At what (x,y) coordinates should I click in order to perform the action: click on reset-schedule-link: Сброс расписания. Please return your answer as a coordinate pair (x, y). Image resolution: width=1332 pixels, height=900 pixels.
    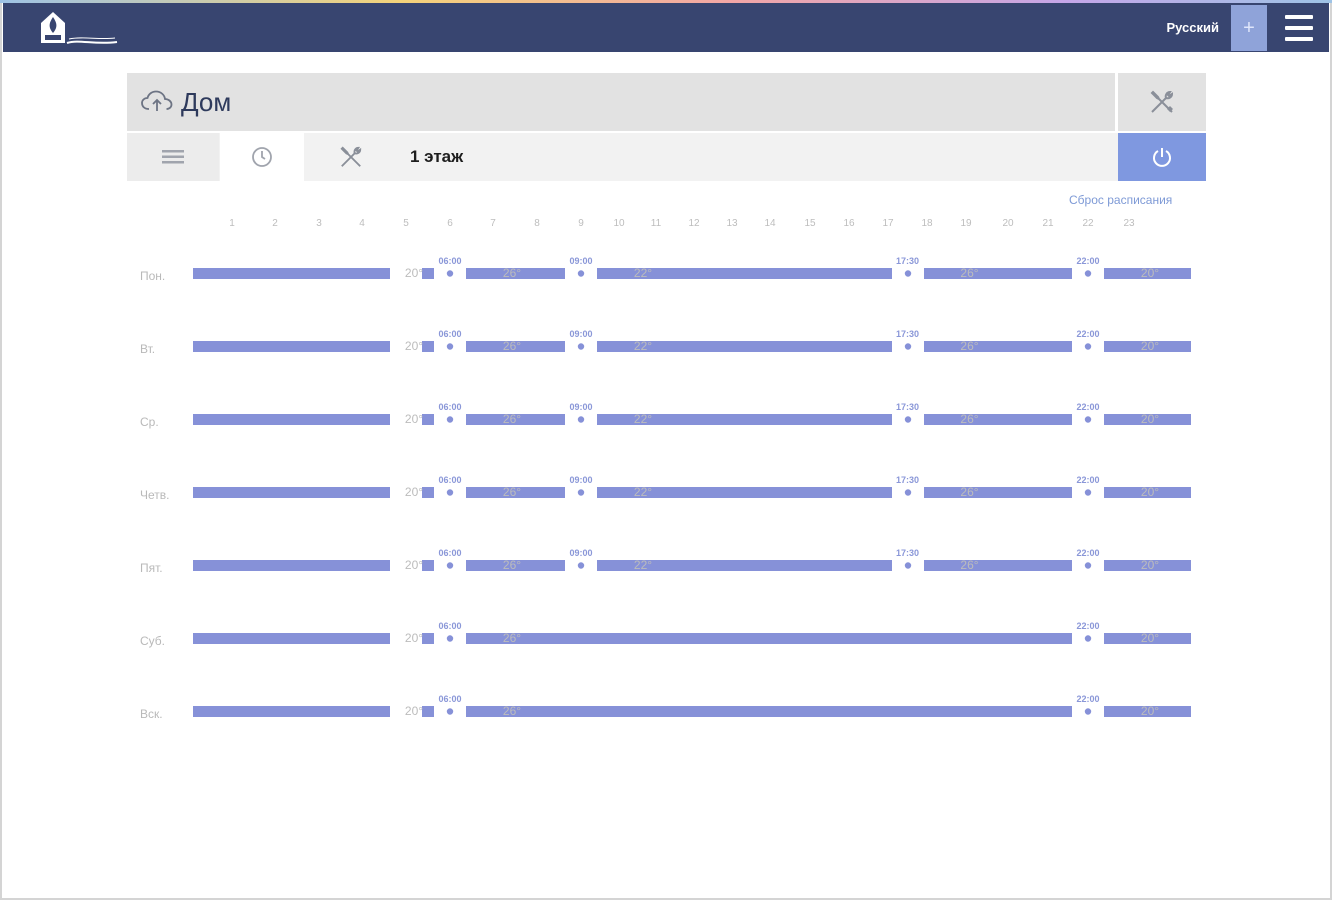
    Looking at the image, I should click on (1131, 200).